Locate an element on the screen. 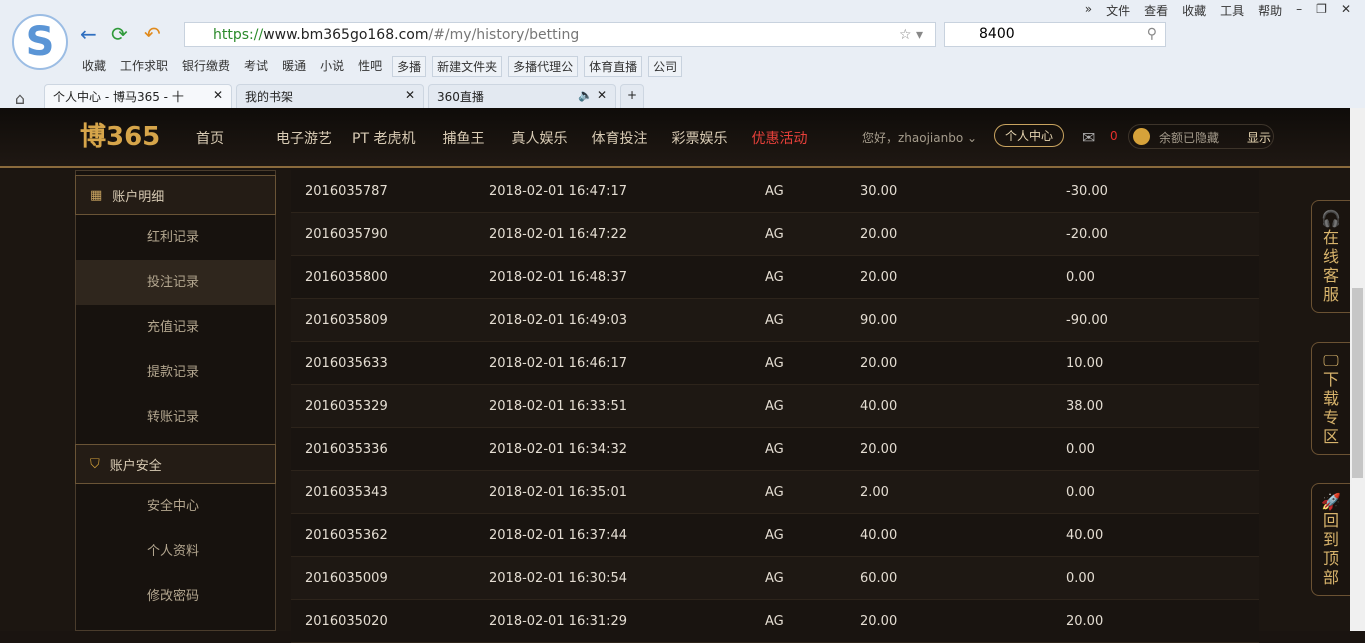 This screenshot has height=643, width=1365. menu-more: » is located at coordinates (1088, 10).